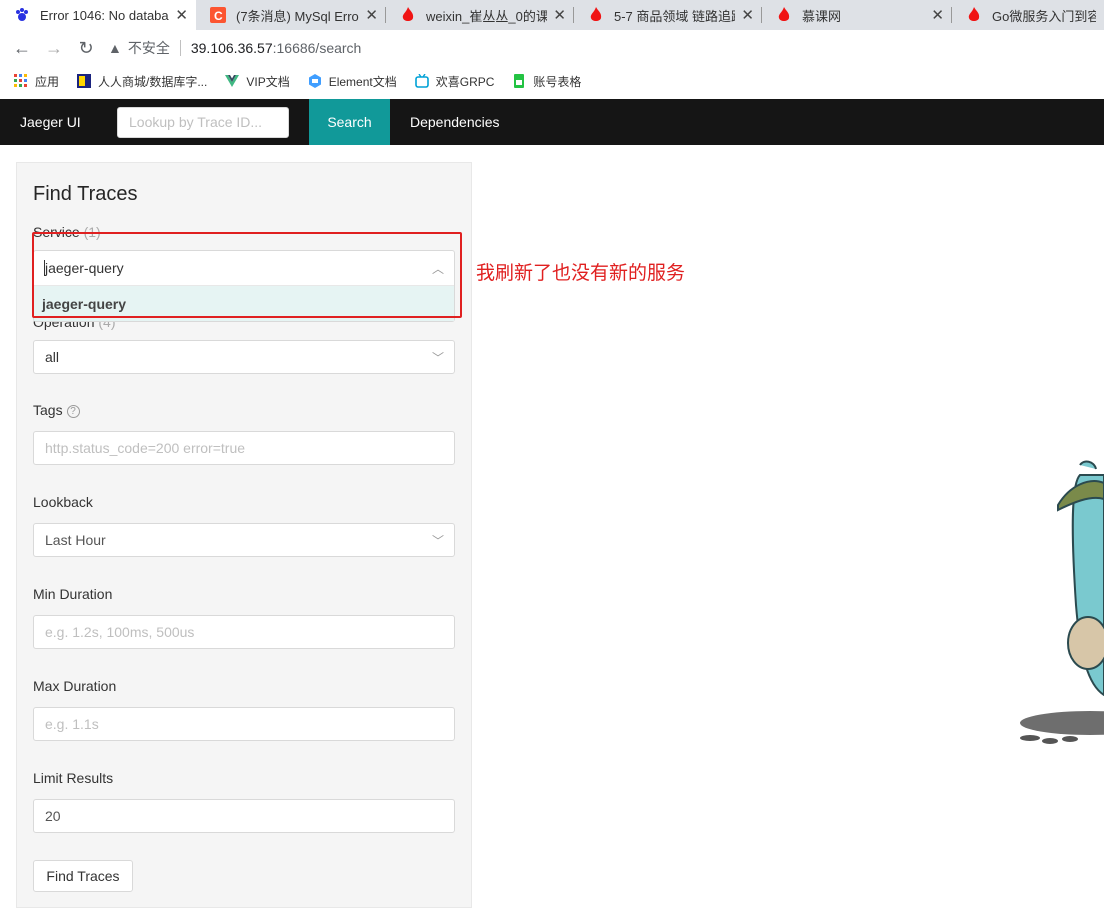 The width and height of the screenshot is (1104, 911). I want to click on svg-text: C, so click(218, 16).